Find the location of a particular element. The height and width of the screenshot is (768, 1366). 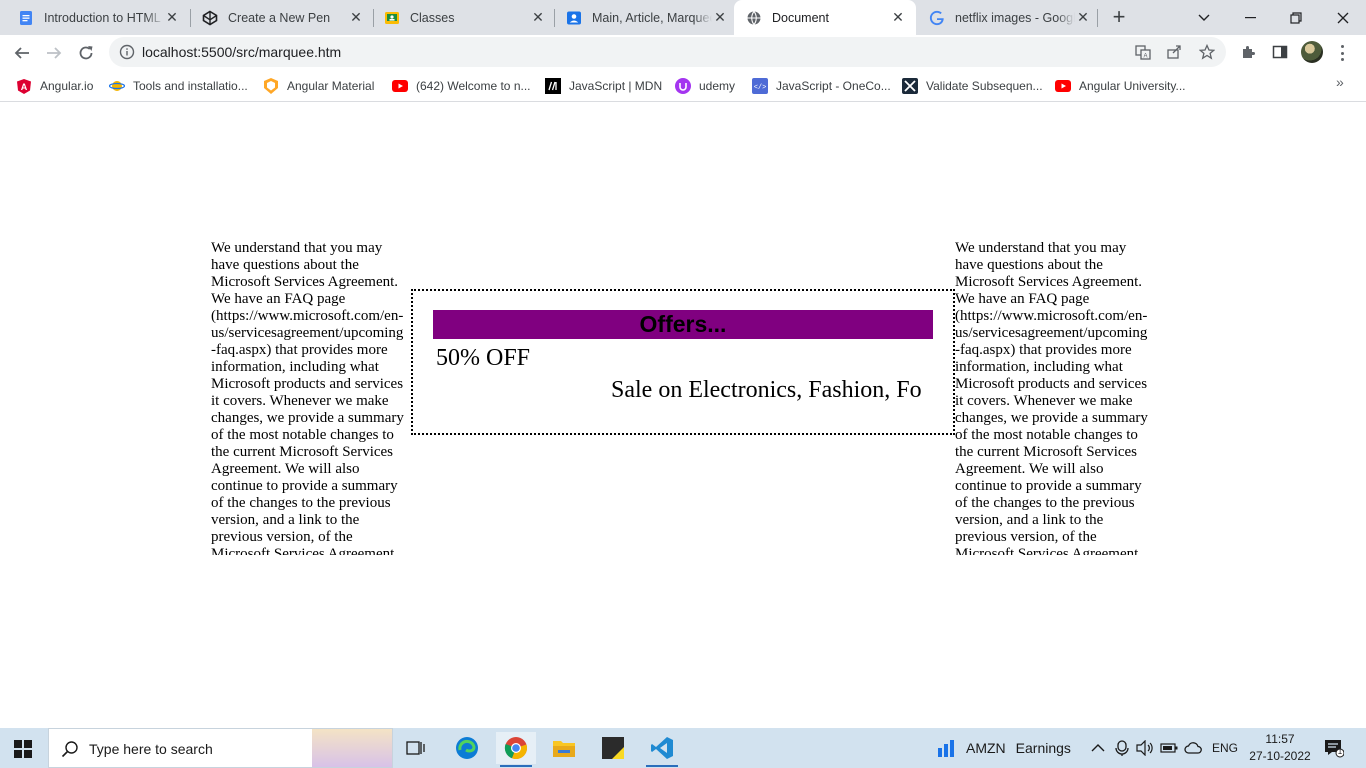

menu-kebab-icon is located at coordinates (1342, 53).